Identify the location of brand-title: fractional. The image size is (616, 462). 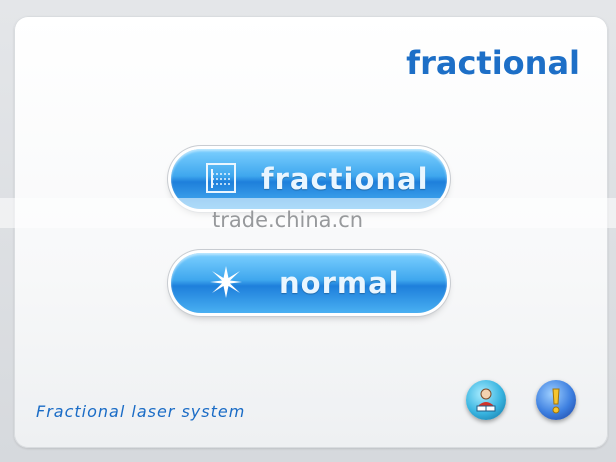
(493, 63).